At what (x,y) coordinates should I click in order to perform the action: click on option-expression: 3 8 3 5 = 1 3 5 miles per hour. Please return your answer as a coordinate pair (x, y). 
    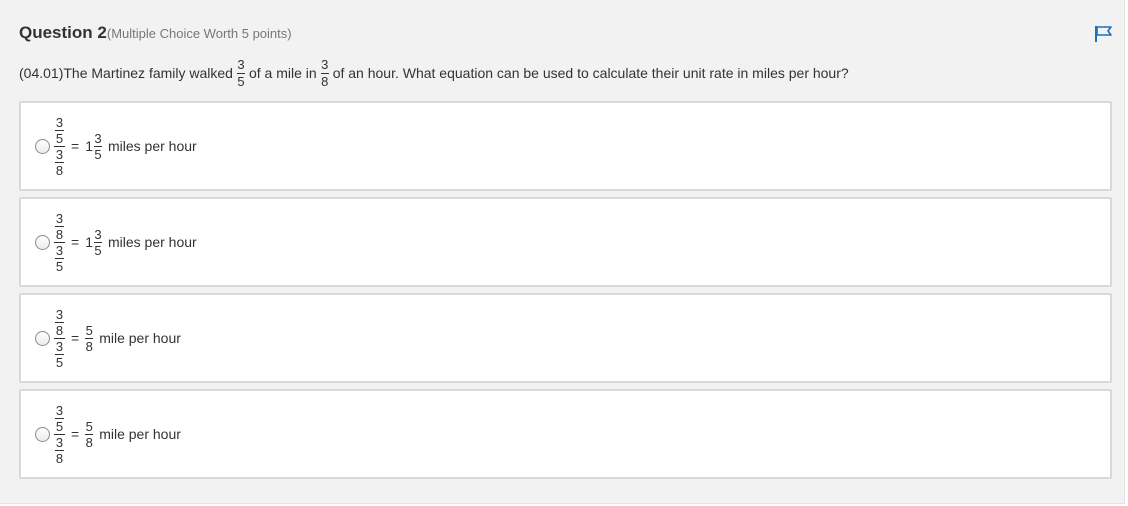
    Looking at the image, I should click on (125, 242).